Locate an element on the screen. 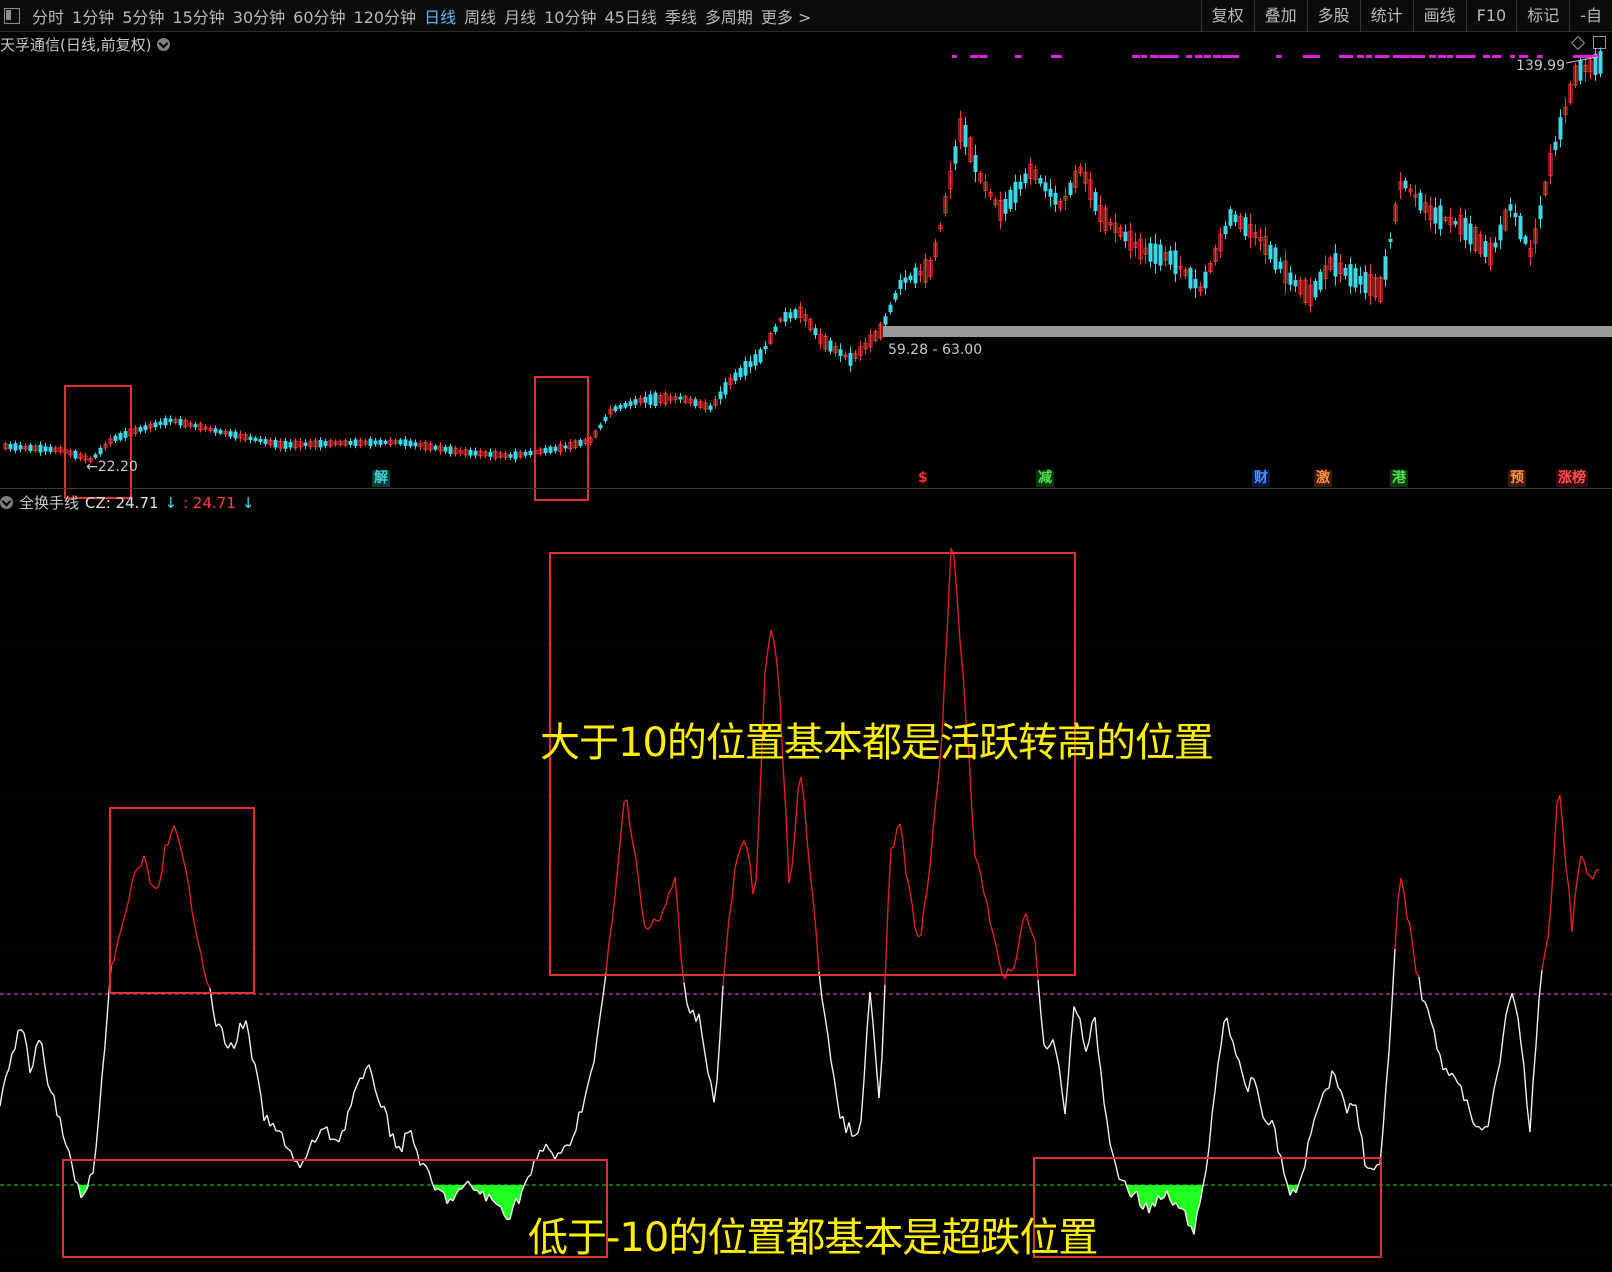  indicator-dropdown-icon is located at coordinates (6, 502).